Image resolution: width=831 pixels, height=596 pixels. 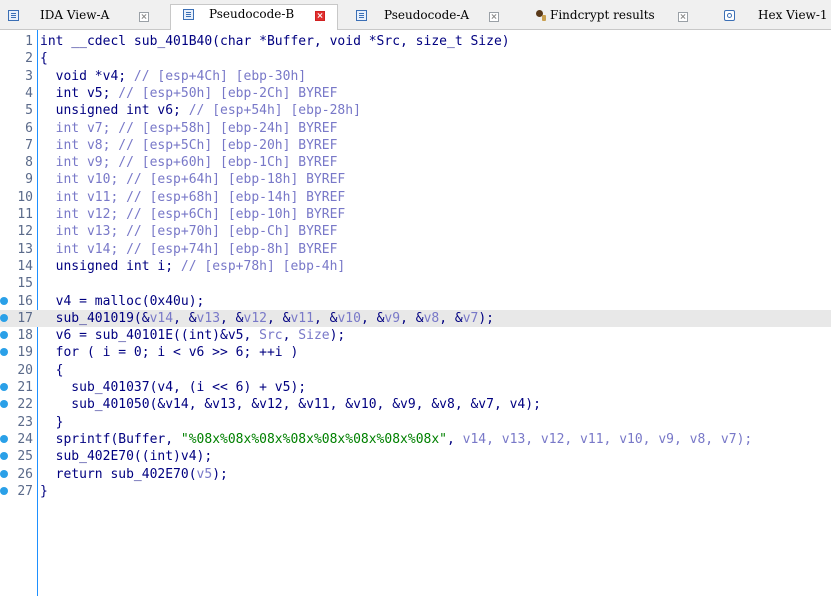 I want to click on code-token: v7, so click(x=470, y=318).